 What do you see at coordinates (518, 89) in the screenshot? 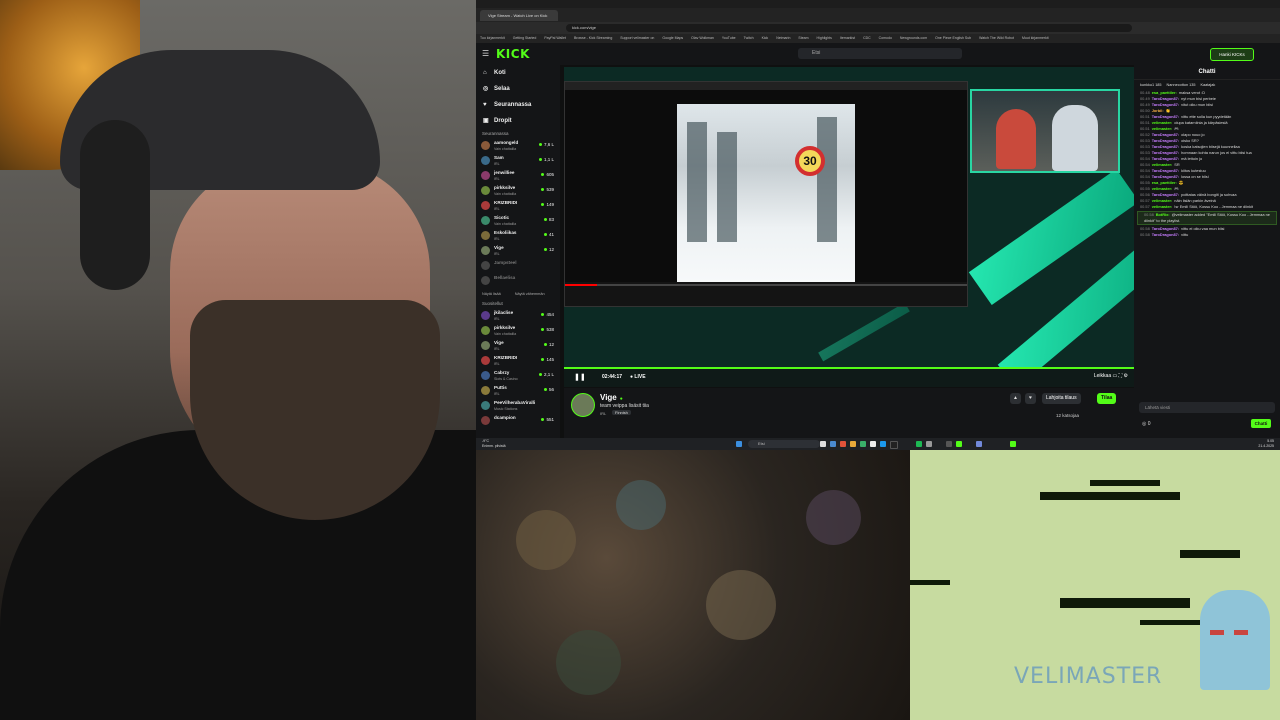
I see `sidebar-nav-item: ◎ Selaa` at bounding box center [518, 89].